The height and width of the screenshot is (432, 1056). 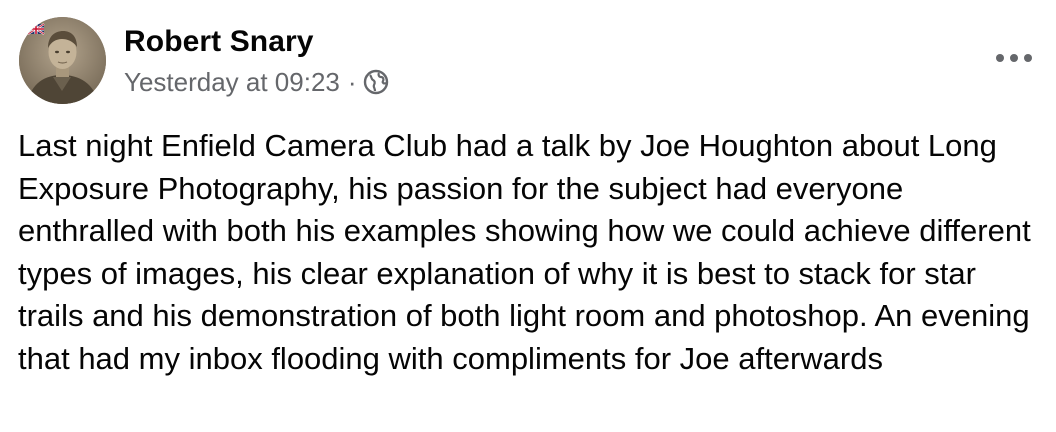 I want to click on more-options-icon, so click(x=1014, y=58).